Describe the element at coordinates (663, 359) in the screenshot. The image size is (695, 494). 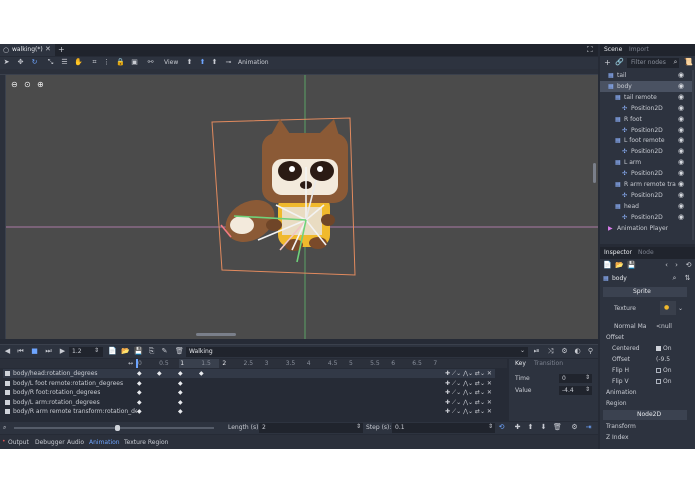
I see `offset-value: (-9.5` at that location.